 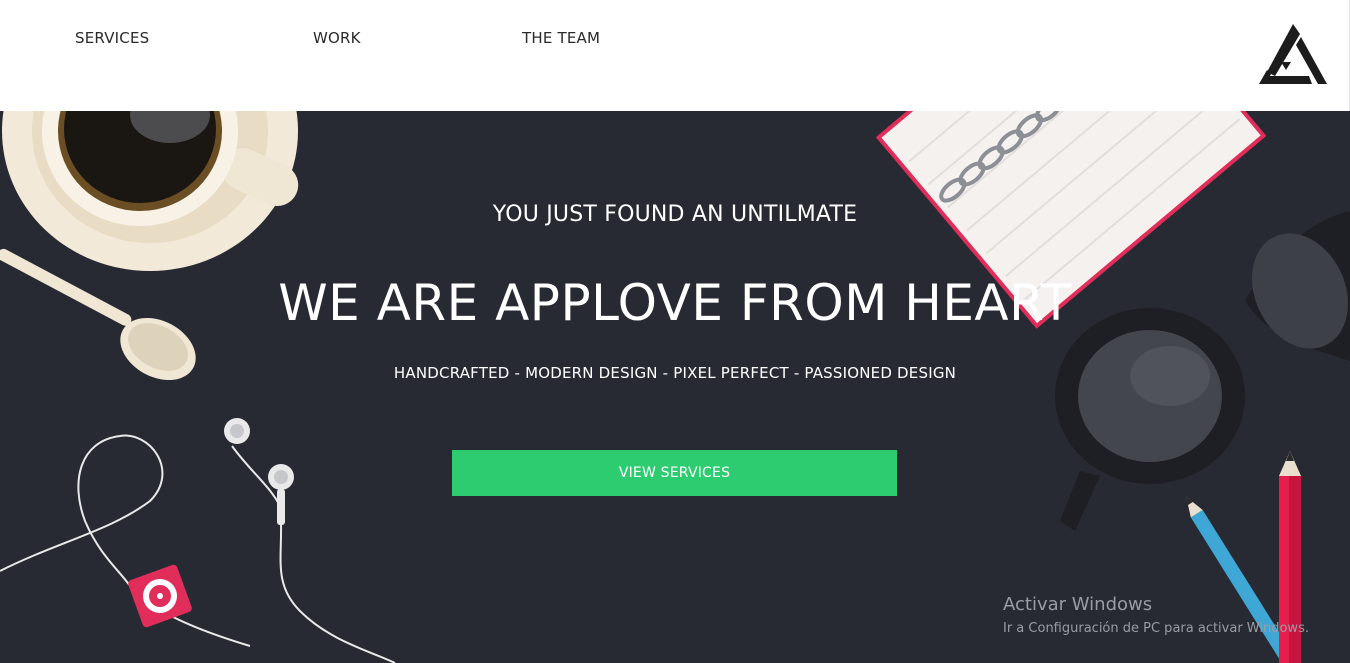 What do you see at coordinates (1078, 604) in the screenshot?
I see `watermark-title: Activar Windows` at bounding box center [1078, 604].